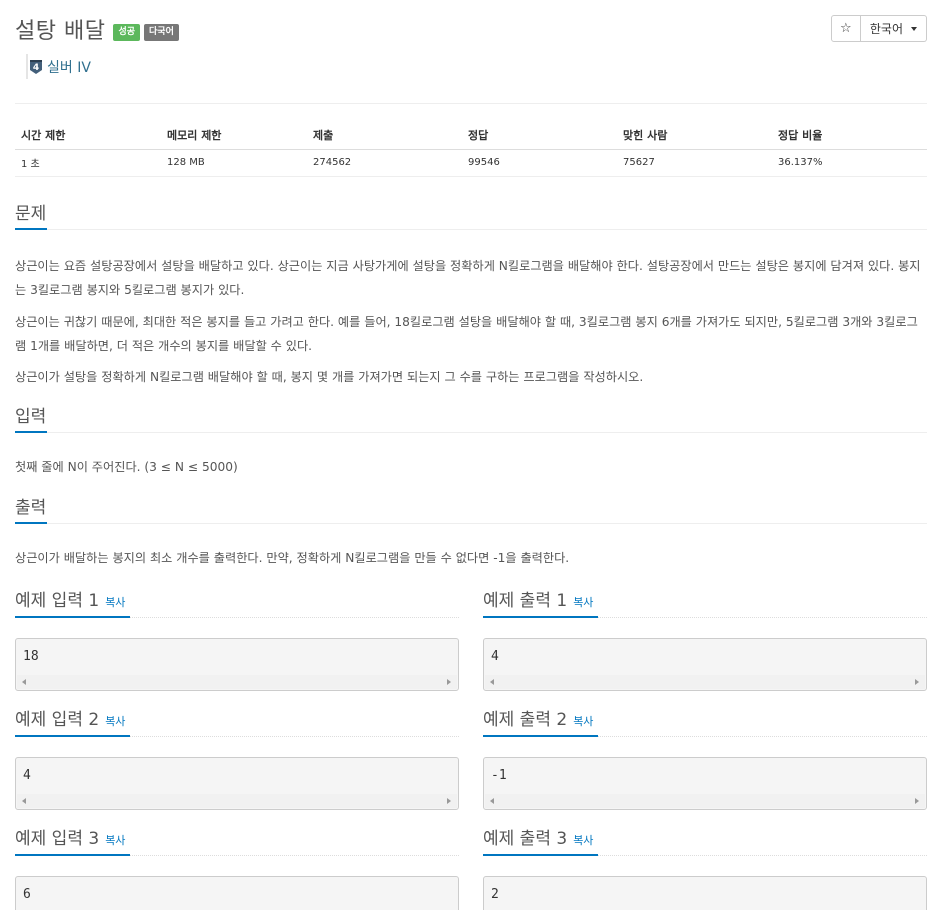  I want to click on table-header-row: 시간 제한 메모리 제한 제출 정답 맞힌 사람 정답 비율, so click(471, 136).